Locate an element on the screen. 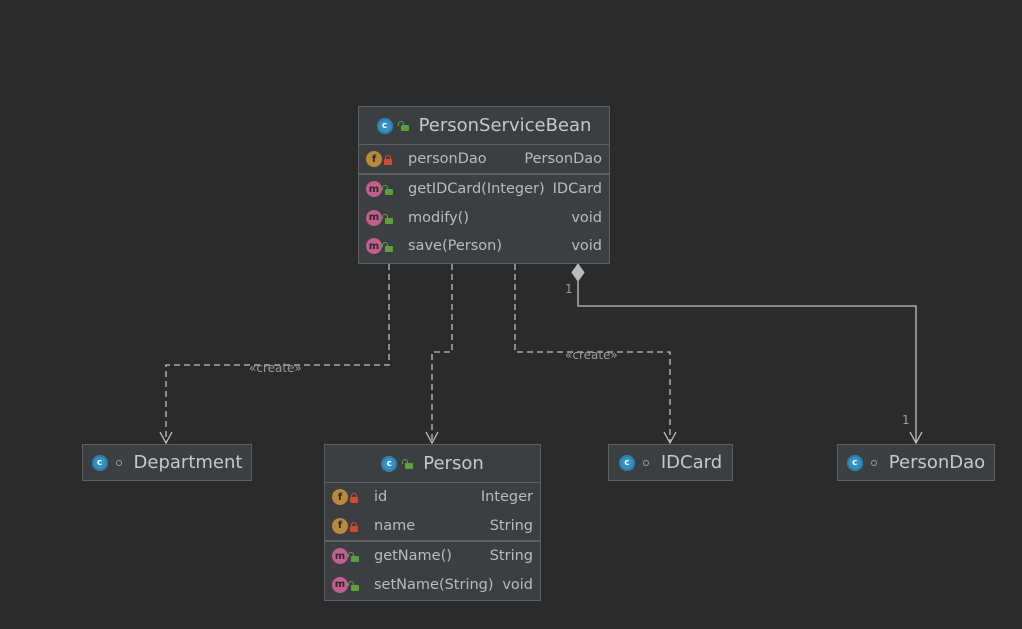 This screenshot has height=629, width=1022. class-name: PersonServiceBean is located at coordinates (505, 125).